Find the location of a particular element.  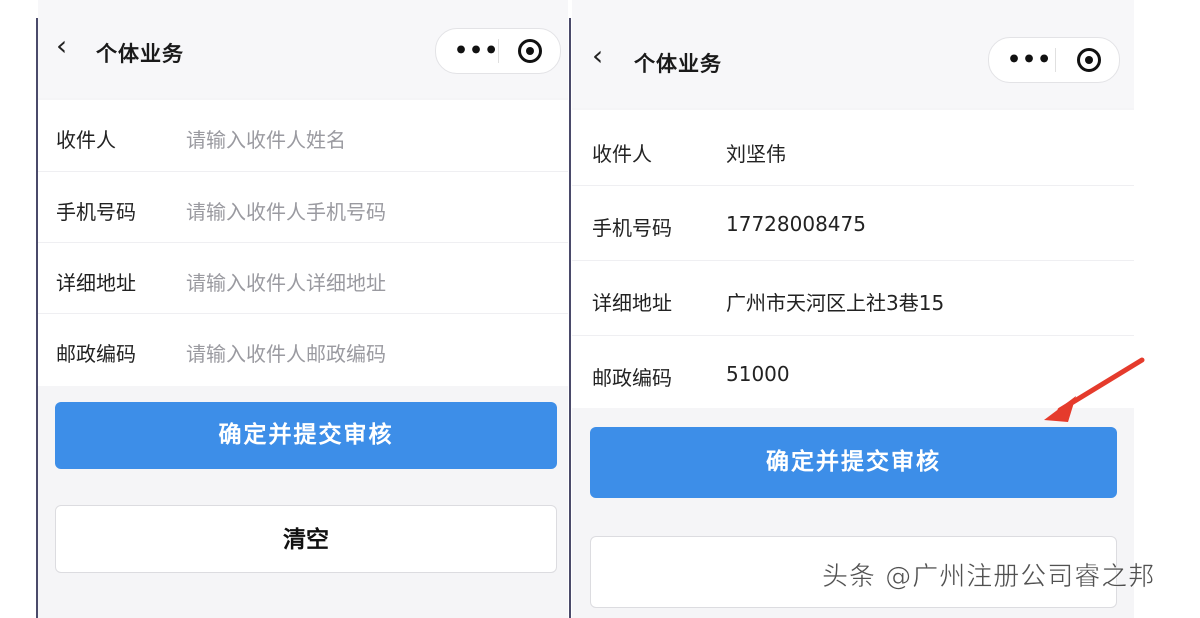

recipient-name-input: 请输入收件人姓名 is located at coordinates (266, 138).